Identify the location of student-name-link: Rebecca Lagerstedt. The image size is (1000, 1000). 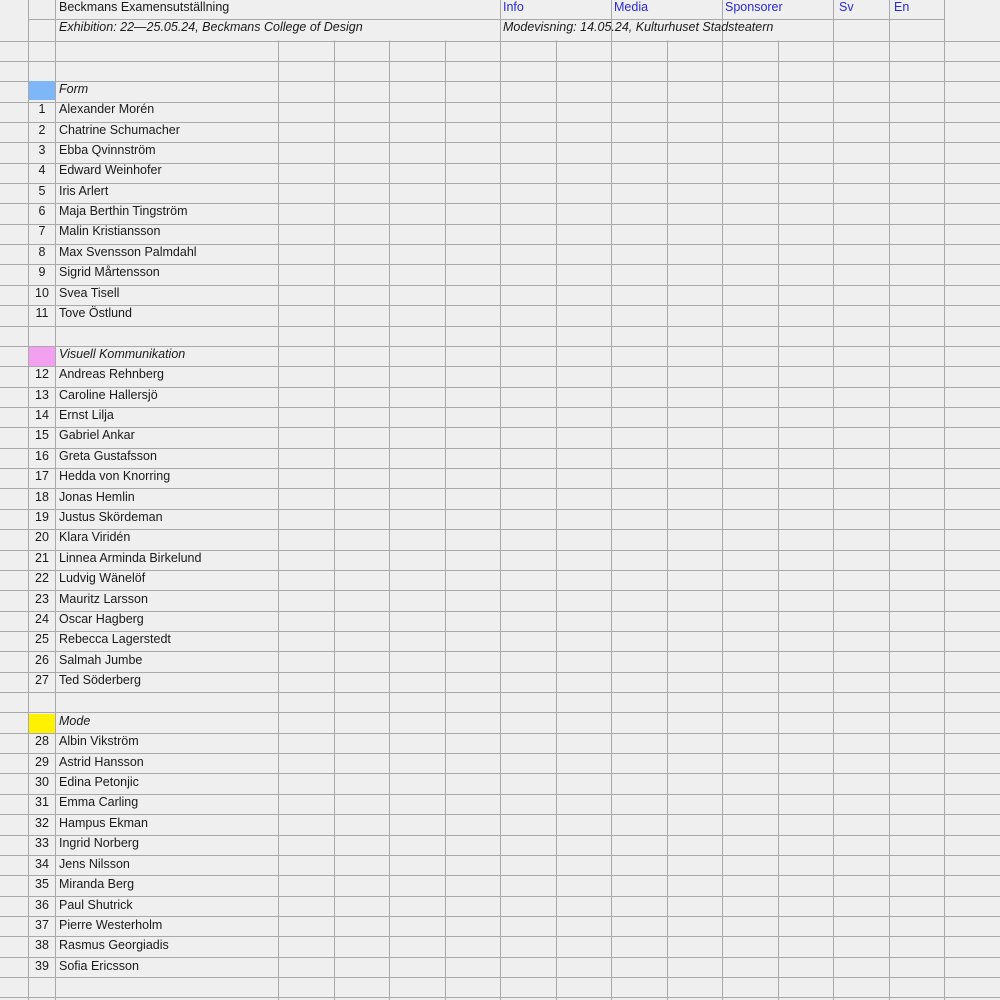
(166, 639).